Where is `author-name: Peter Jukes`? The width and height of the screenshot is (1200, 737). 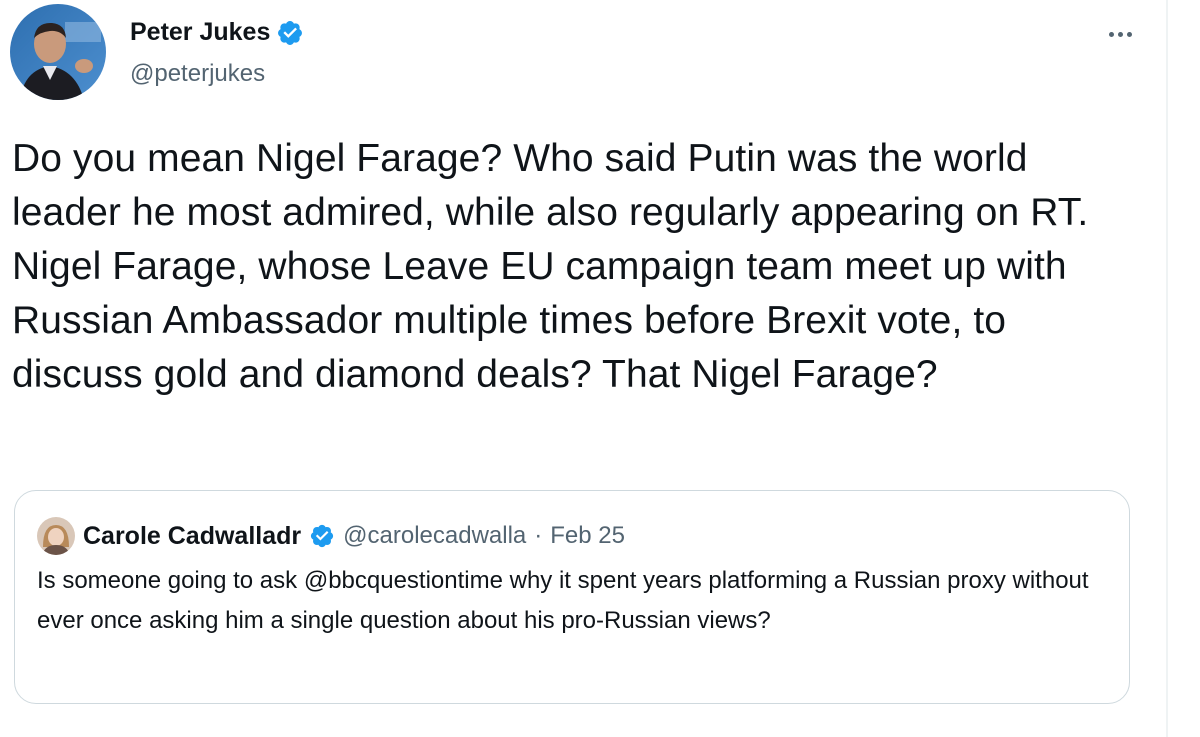 author-name: Peter Jukes is located at coordinates (200, 32).